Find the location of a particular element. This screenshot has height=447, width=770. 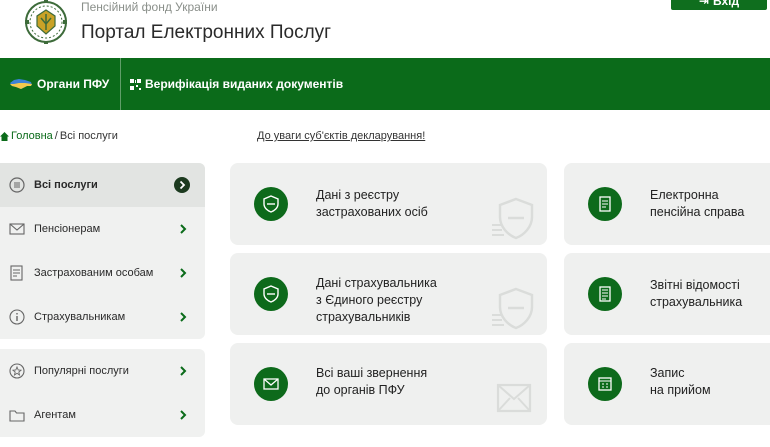

sidebar-item-all-services: Всі послуги is located at coordinates (102, 185).